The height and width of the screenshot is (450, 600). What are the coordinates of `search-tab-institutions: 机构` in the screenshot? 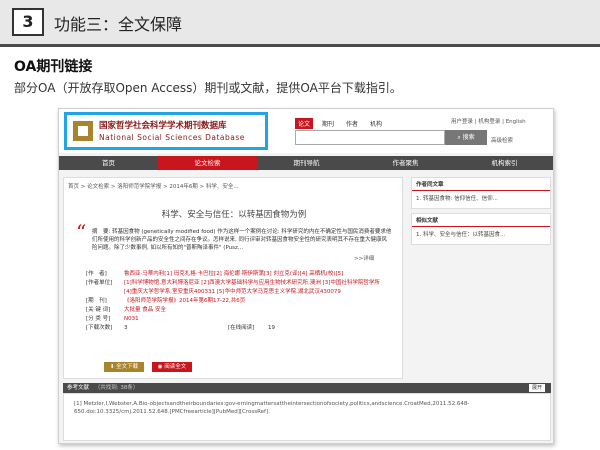 It's located at (376, 123).